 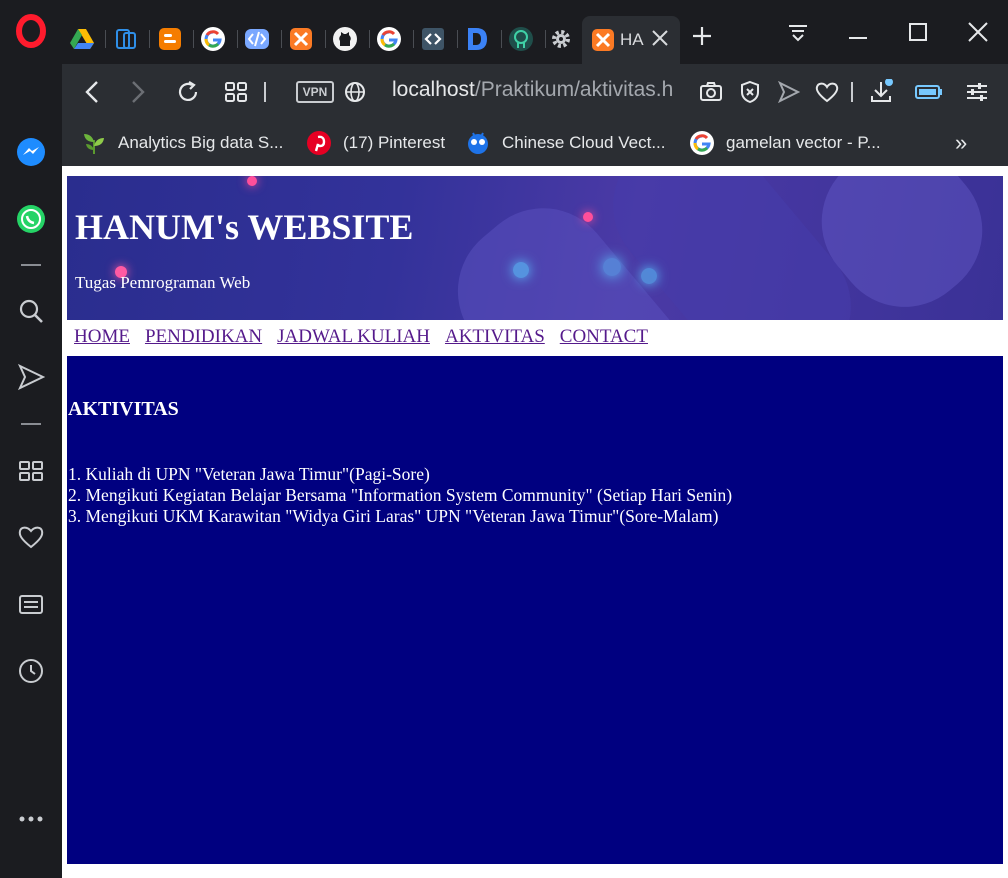 I want to click on bookmarks-more-button: », so click(x=961, y=143).